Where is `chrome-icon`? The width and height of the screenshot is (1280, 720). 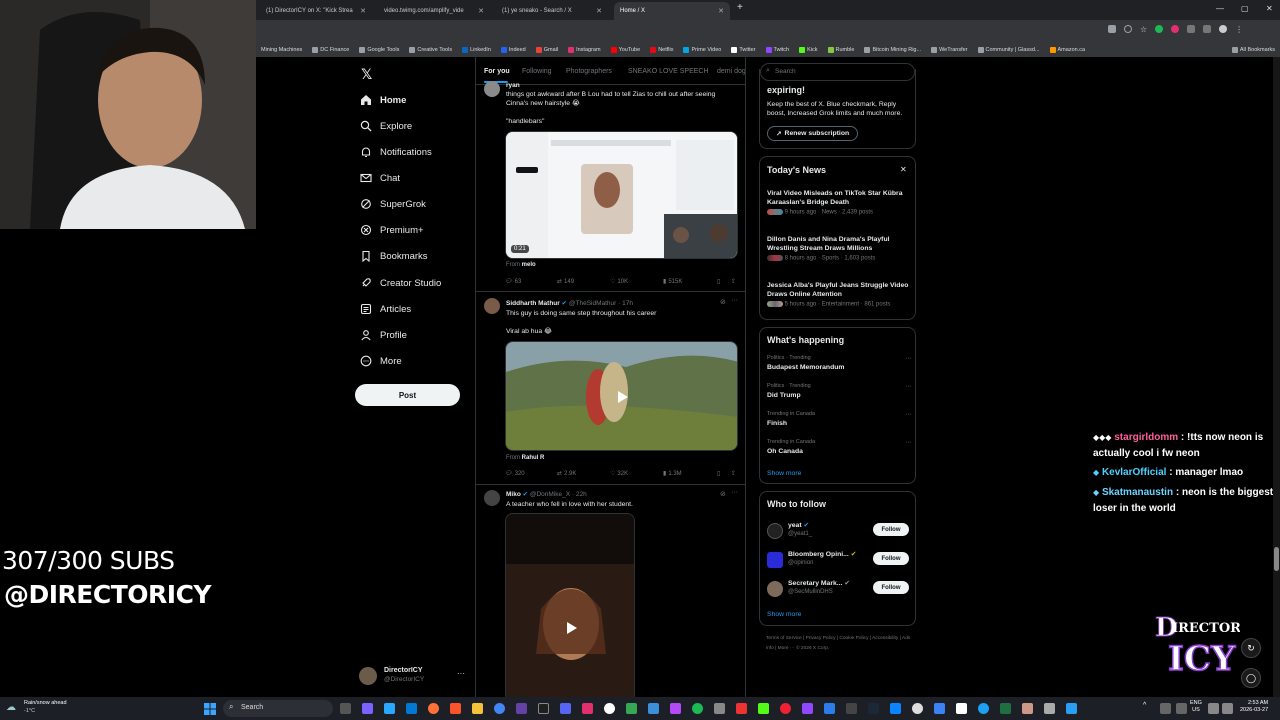 chrome-icon is located at coordinates (499, 708).